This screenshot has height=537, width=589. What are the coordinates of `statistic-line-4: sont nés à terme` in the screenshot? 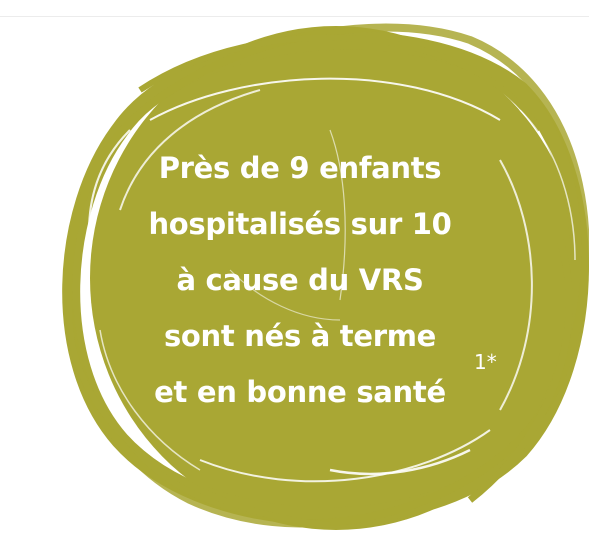 It's located at (300, 336).